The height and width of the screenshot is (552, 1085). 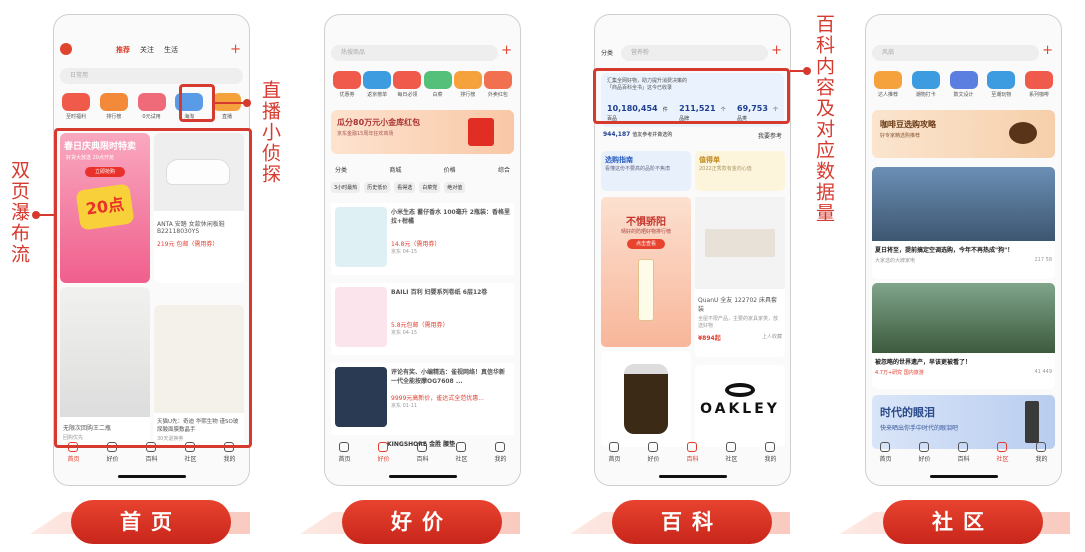 What do you see at coordinates (1023, 133) in the screenshot?
I see `coffee-bean-icon` at bounding box center [1023, 133].